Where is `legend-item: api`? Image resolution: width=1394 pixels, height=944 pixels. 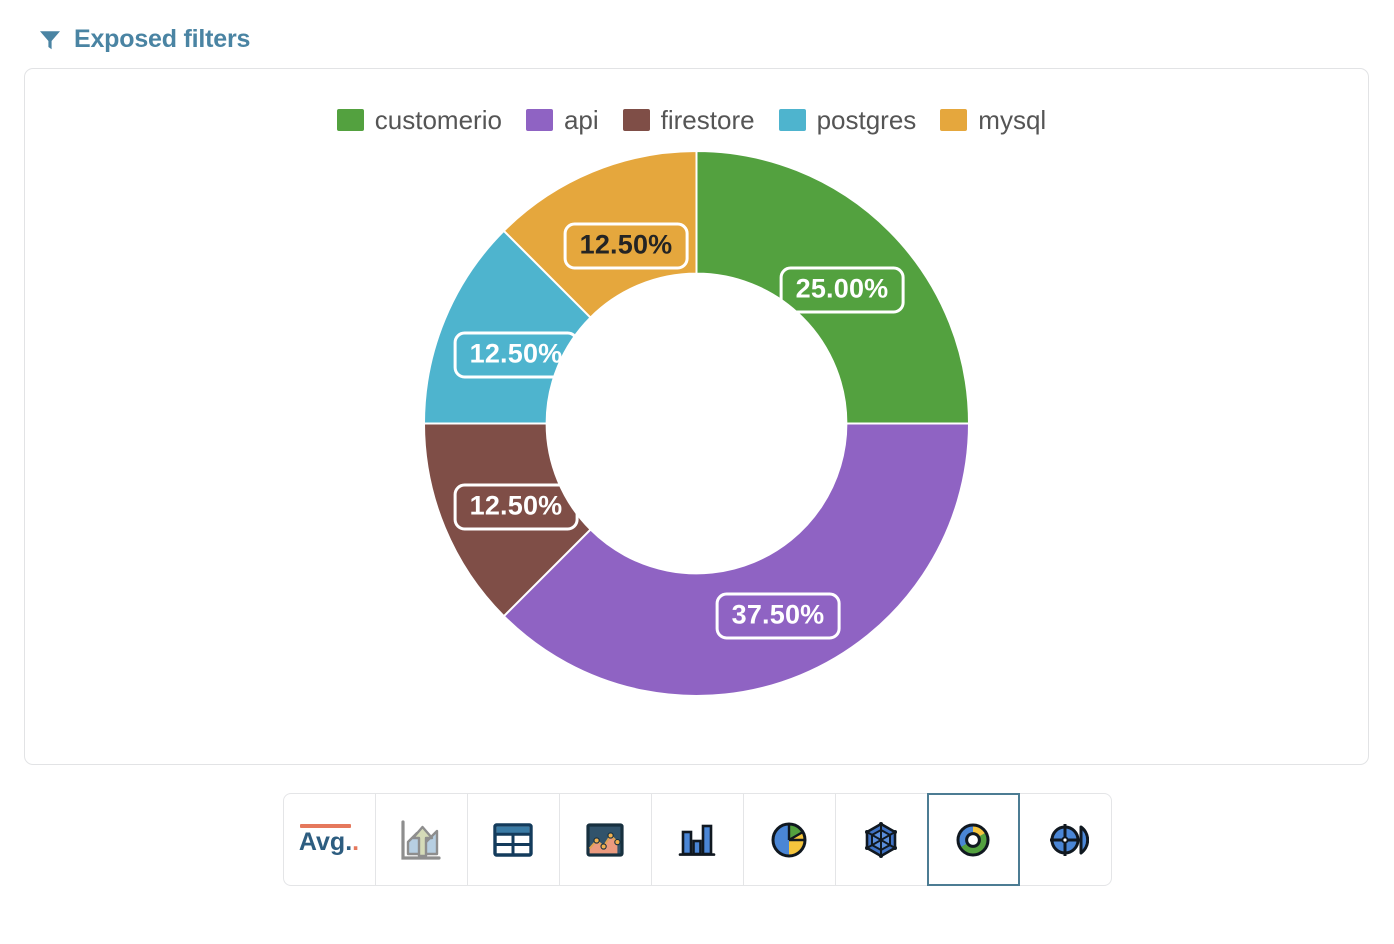 legend-item: api is located at coordinates (562, 120).